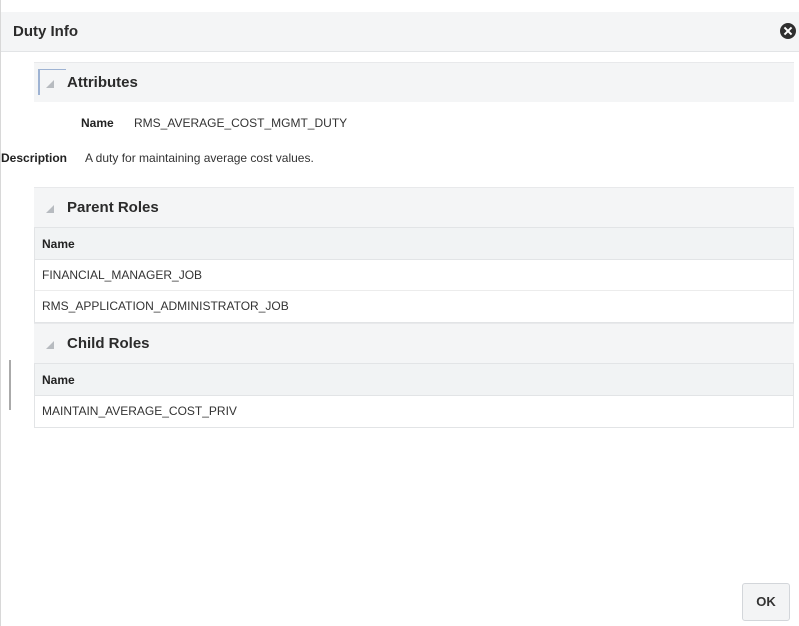 Image resolution: width=799 pixels, height=626 pixels. What do you see at coordinates (400, 32) in the screenshot?
I see `dialog-title-bar: Duty Info` at bounding box center [400, 32].